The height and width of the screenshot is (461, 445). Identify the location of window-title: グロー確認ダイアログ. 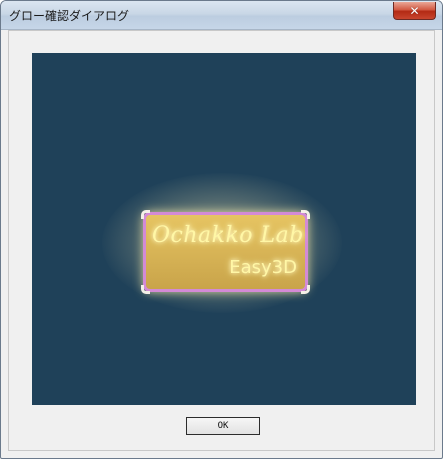
(69, 16).